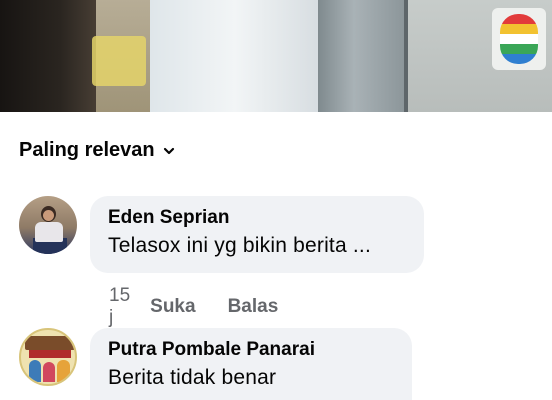 Image resolution: width=552 pixels, height=400 pixels. Describe the element at coordinates (87, 150) in the screenshot. I see `sort-label: Paling relevan` at that location.